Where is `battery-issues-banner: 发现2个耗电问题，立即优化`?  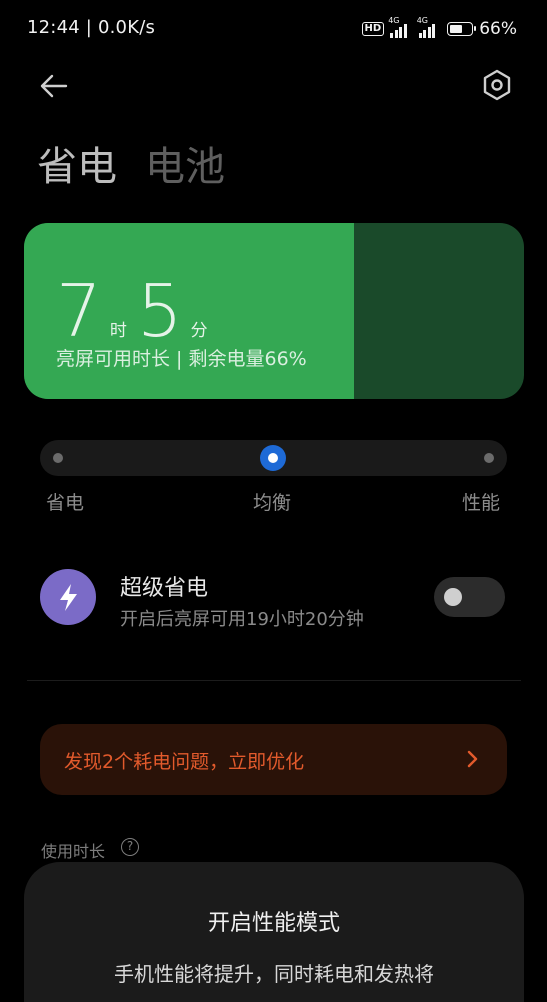 battery-issues-banner: 发现2个耗电问题，立即优化 is located at coordinates (273, 759).